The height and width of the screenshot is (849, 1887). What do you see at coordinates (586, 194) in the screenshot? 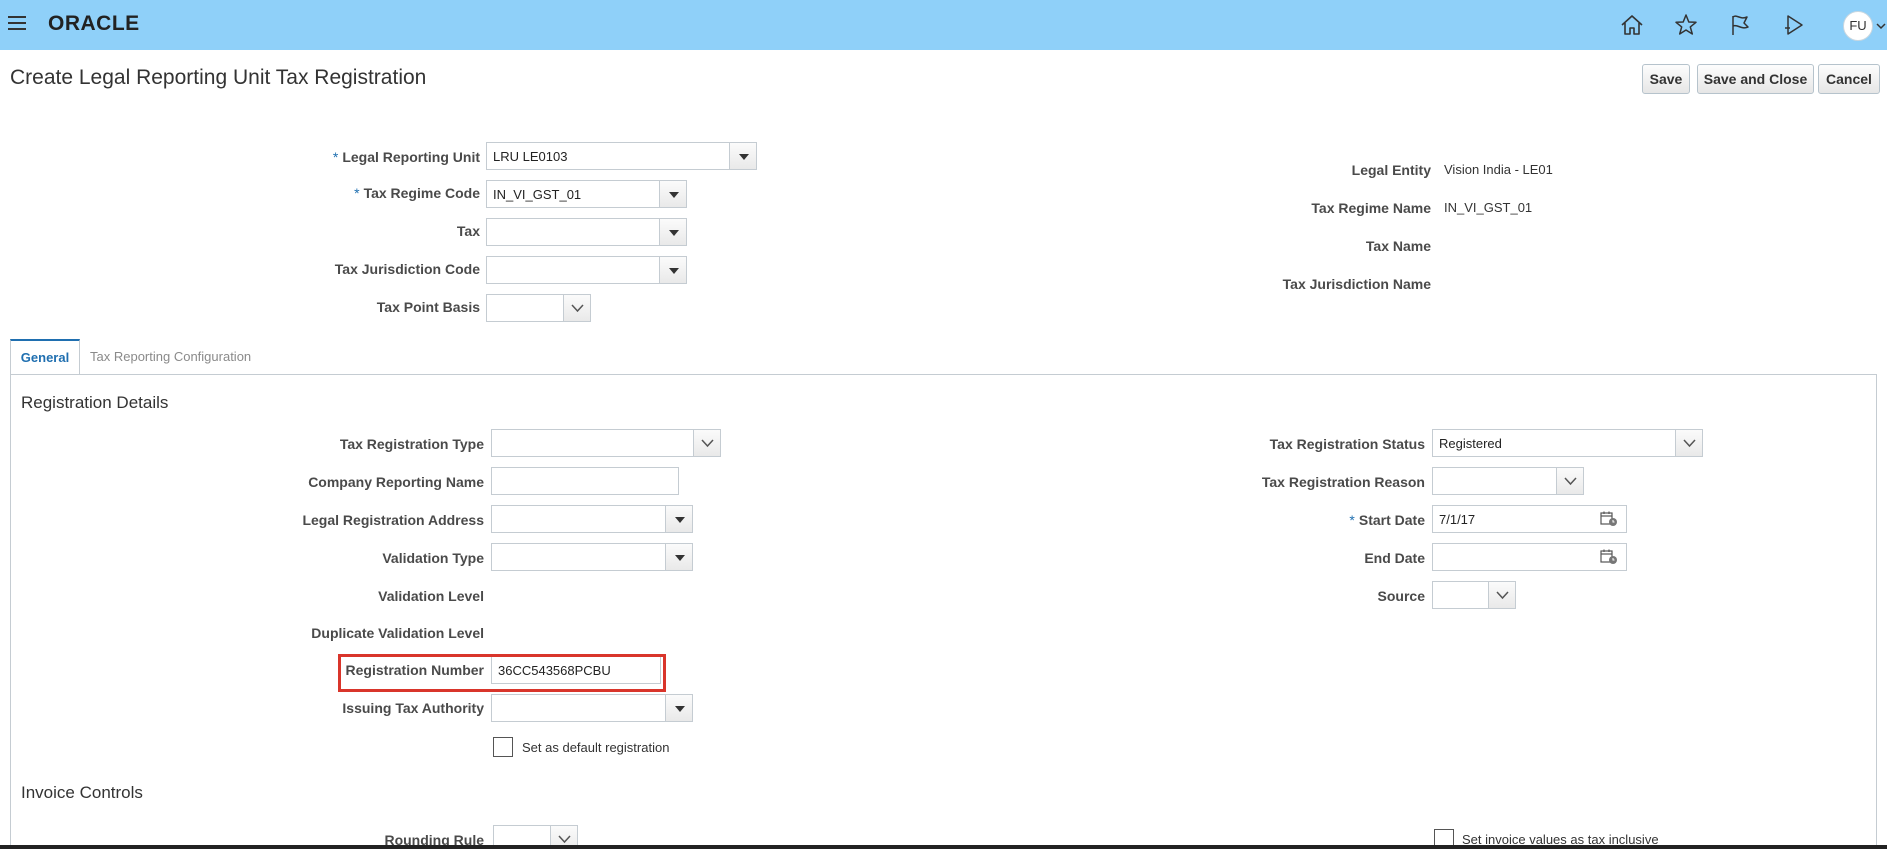
I see `tax-regime-code-select: IN_VI_GST_01` at bounding box center [586, 194].